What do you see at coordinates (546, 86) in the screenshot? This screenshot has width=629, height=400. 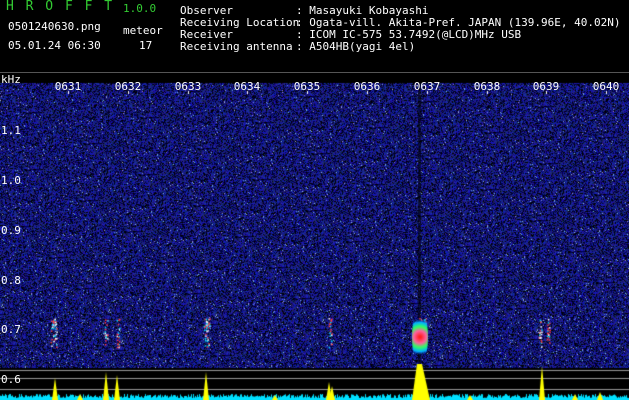 I see `x-tick-label: 0639` at bounding box center [546, 86].